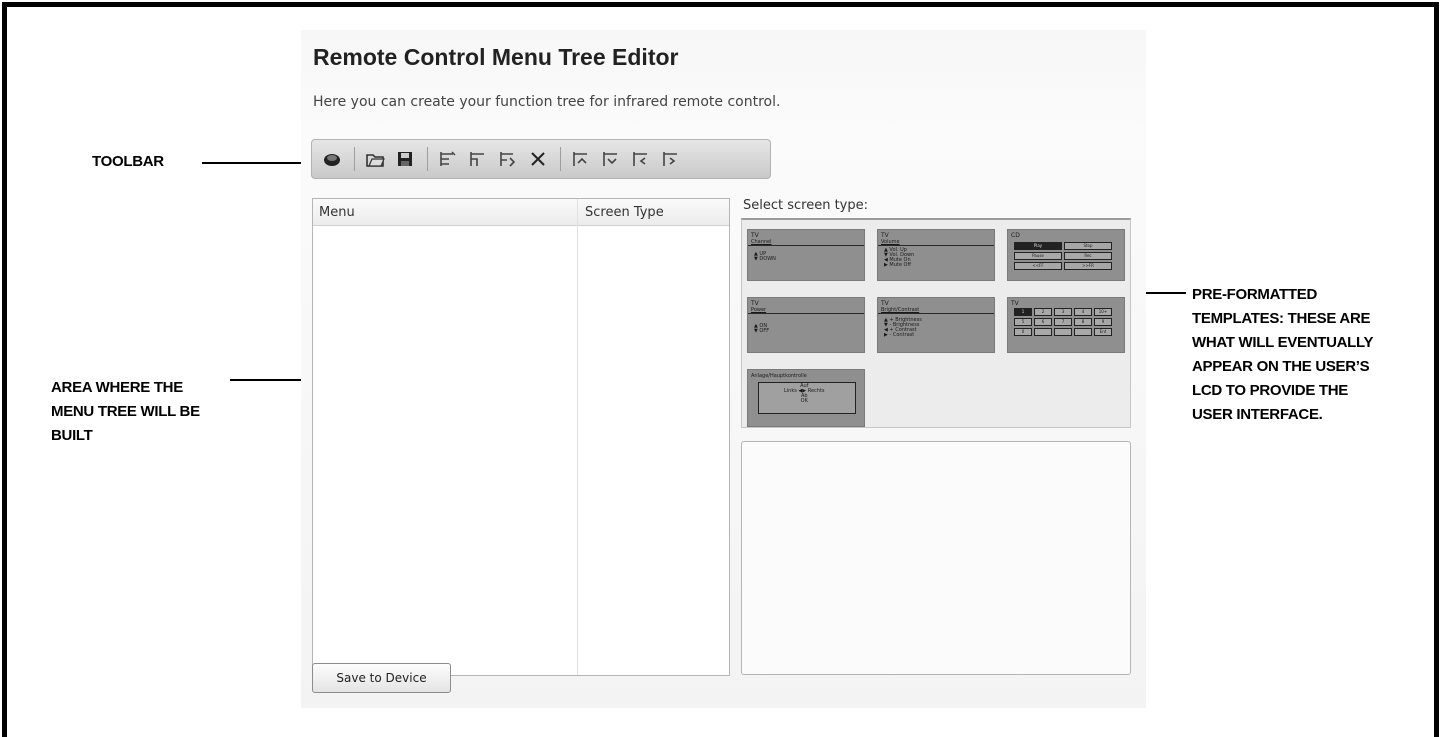  I want to click on save-disk-icon, so click(405, 159).